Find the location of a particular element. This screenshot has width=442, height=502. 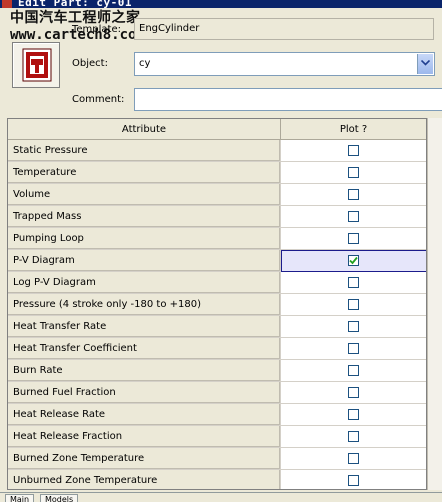

attribute-name: Volume is located at coordinates (144, 194).